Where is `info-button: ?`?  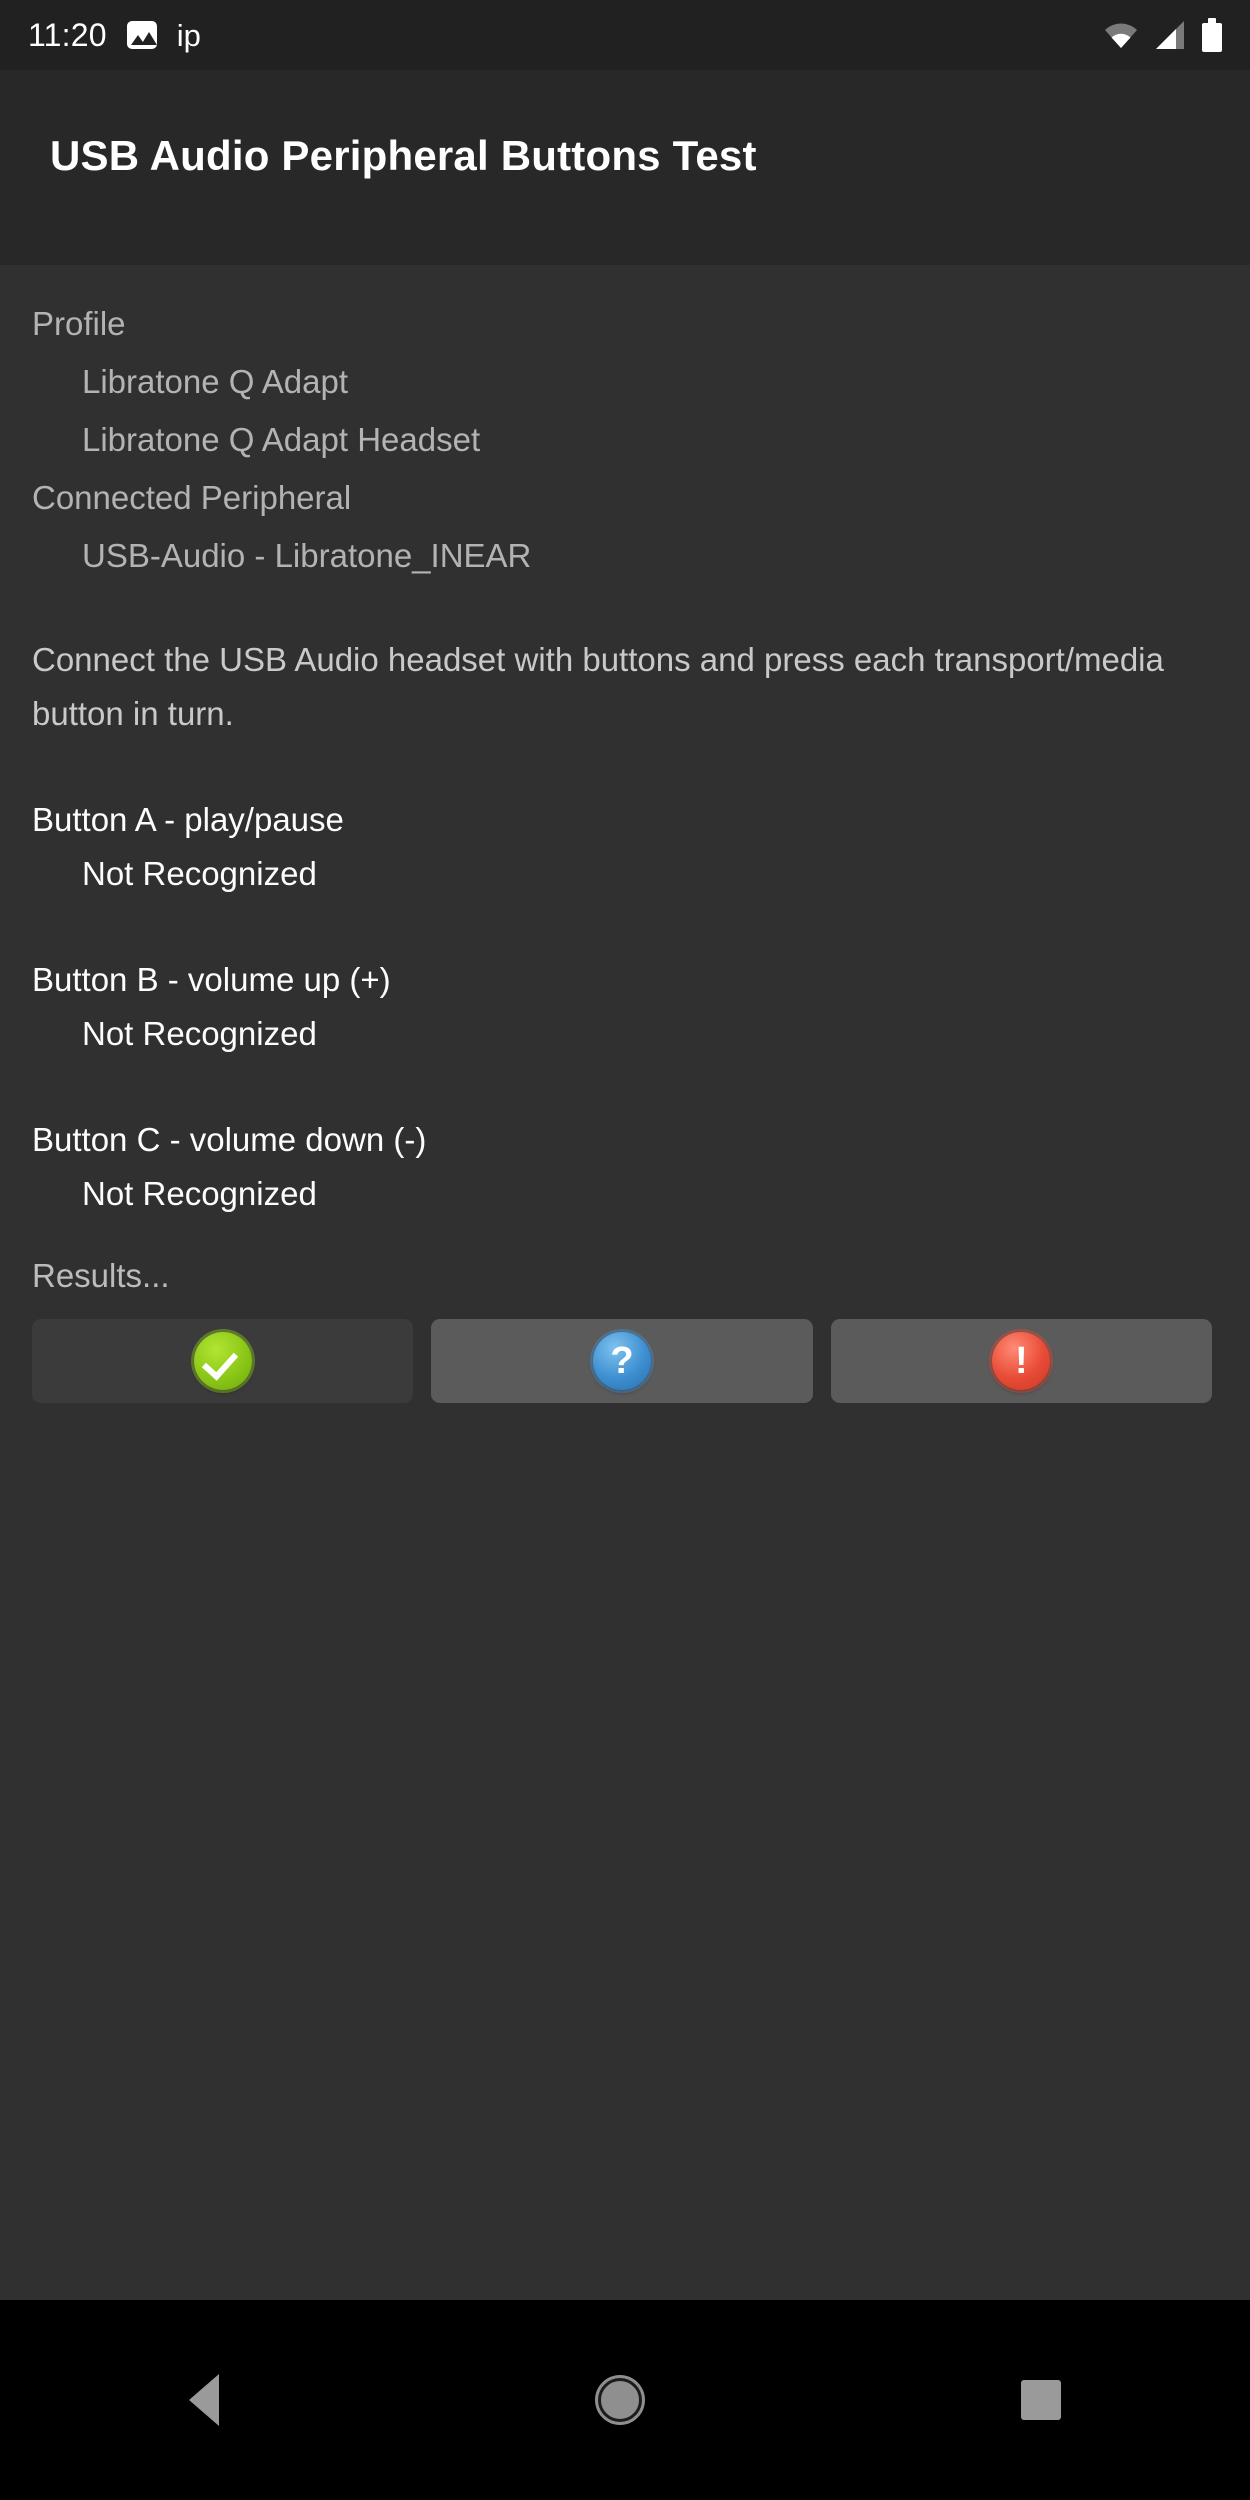
info-button: ? is located at coordinates (622, 1361).